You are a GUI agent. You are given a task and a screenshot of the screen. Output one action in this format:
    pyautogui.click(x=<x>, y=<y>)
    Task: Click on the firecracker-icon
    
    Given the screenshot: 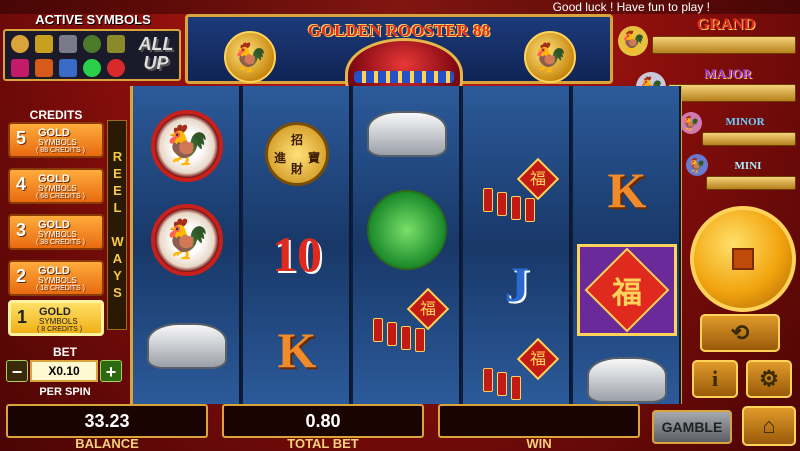 What is the action you would take?
    pyautogui.click(x=68, y=44)
    